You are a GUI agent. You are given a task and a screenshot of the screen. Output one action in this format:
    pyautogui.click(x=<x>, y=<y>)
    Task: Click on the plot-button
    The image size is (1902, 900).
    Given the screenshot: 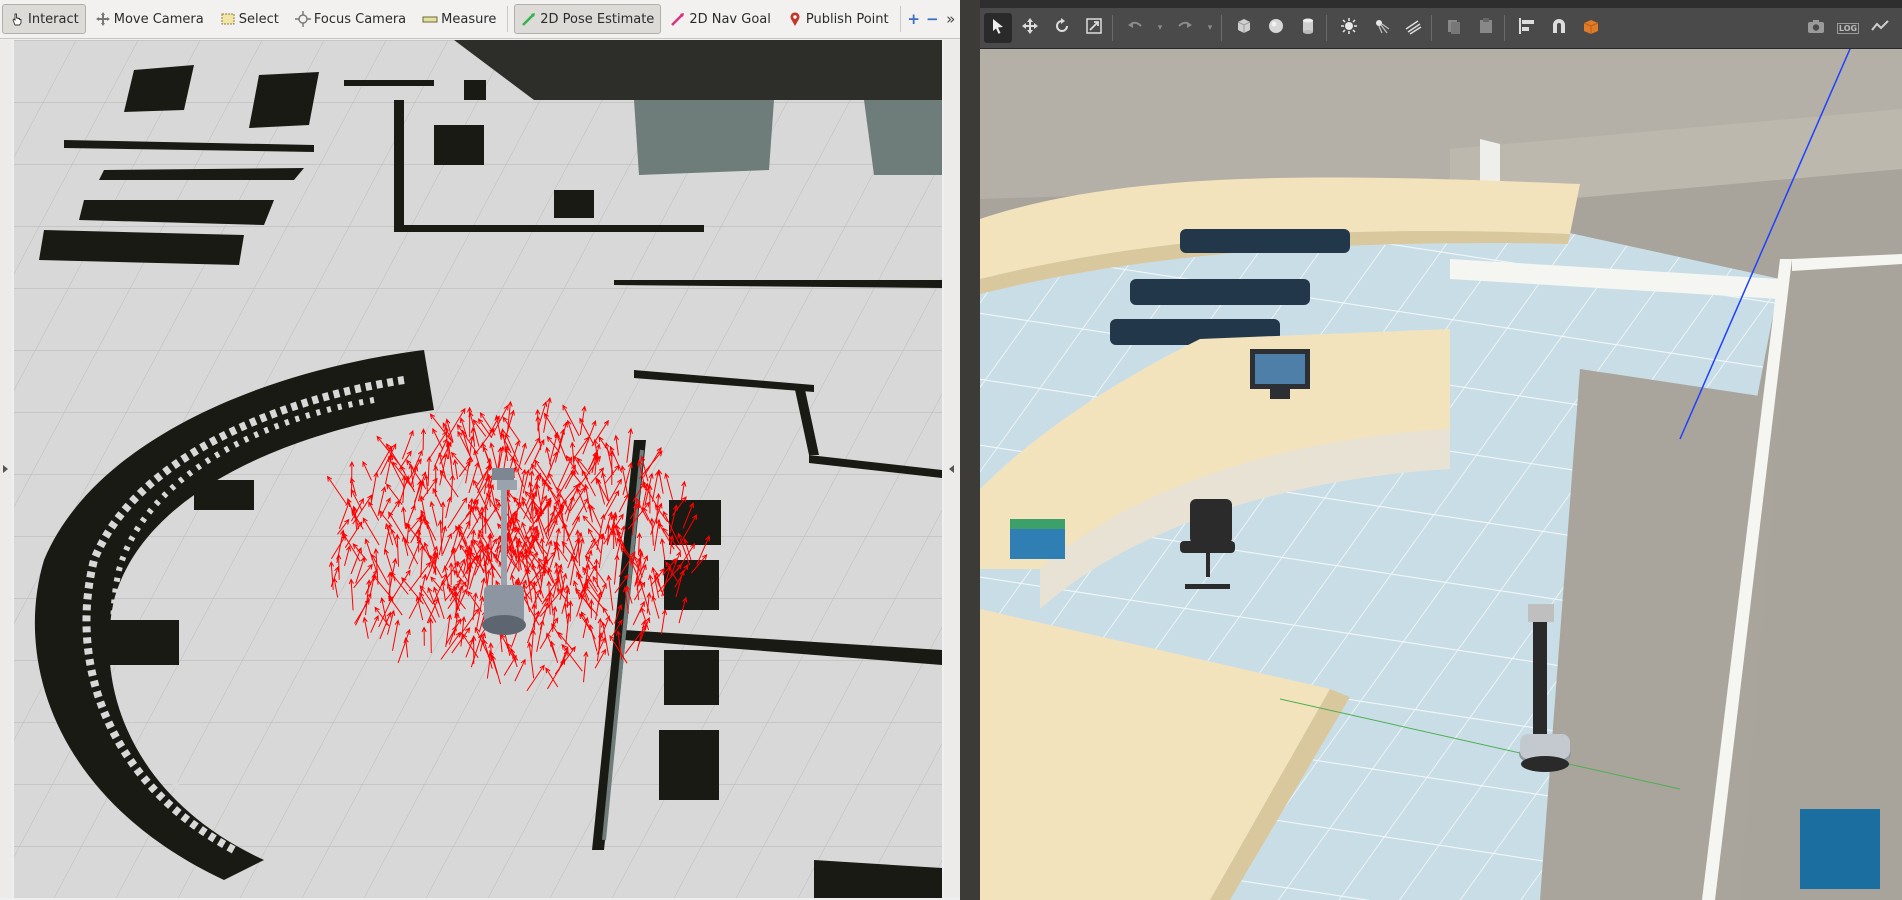 What is the action you would take?
    pyautogui.click(x=1880, y=28)
    